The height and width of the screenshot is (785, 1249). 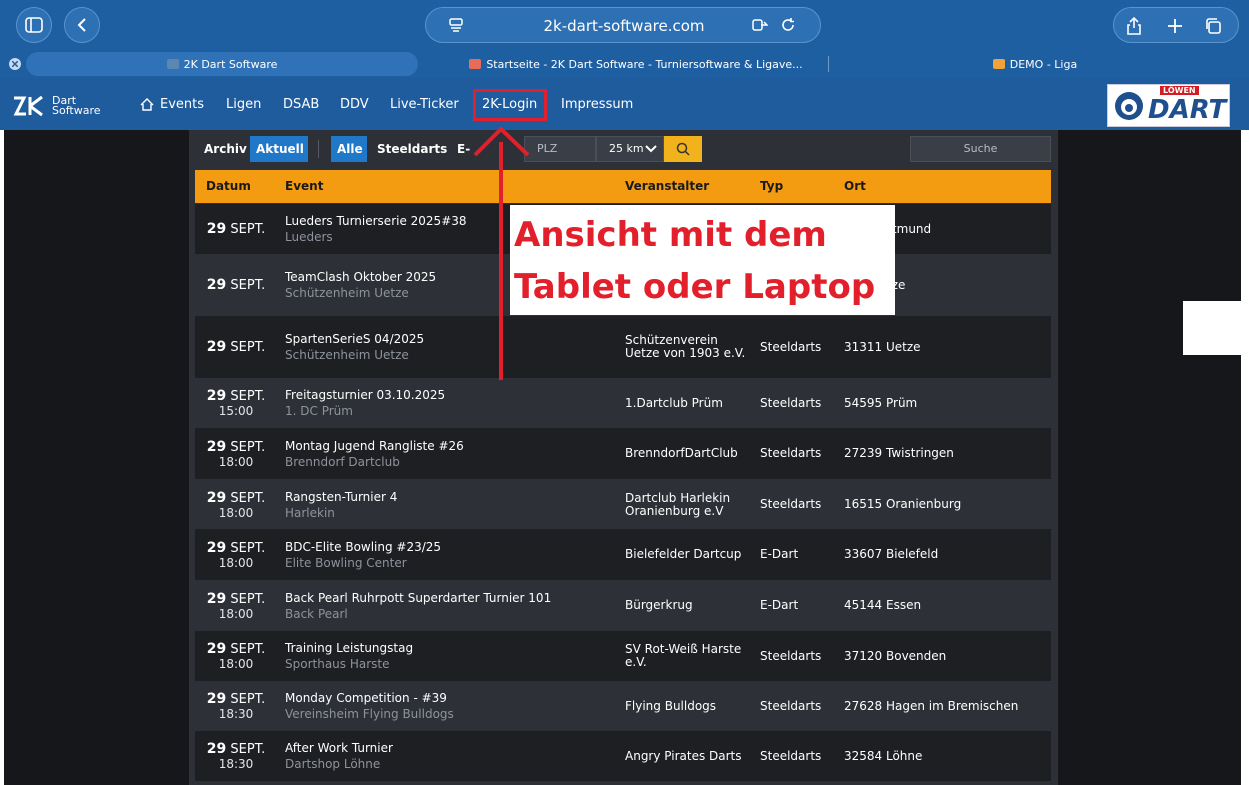 What do you see at coordinates (674, 402) in the screenshot?
I see `event-organizer: 1.Dartclub Prüm` at bounding box center [674, 402].